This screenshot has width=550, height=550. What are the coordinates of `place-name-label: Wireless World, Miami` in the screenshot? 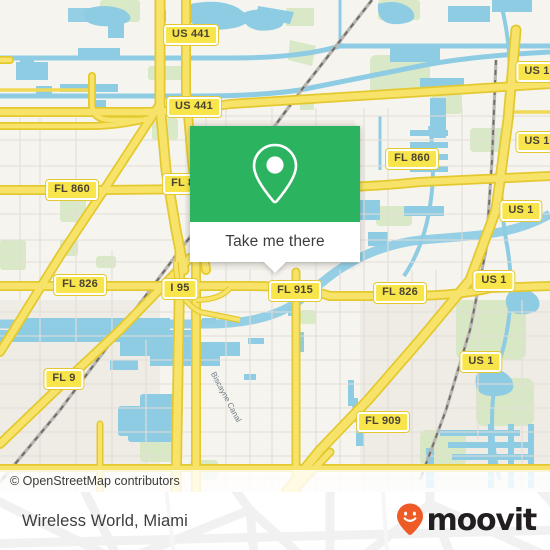 It's located at (105, 520).